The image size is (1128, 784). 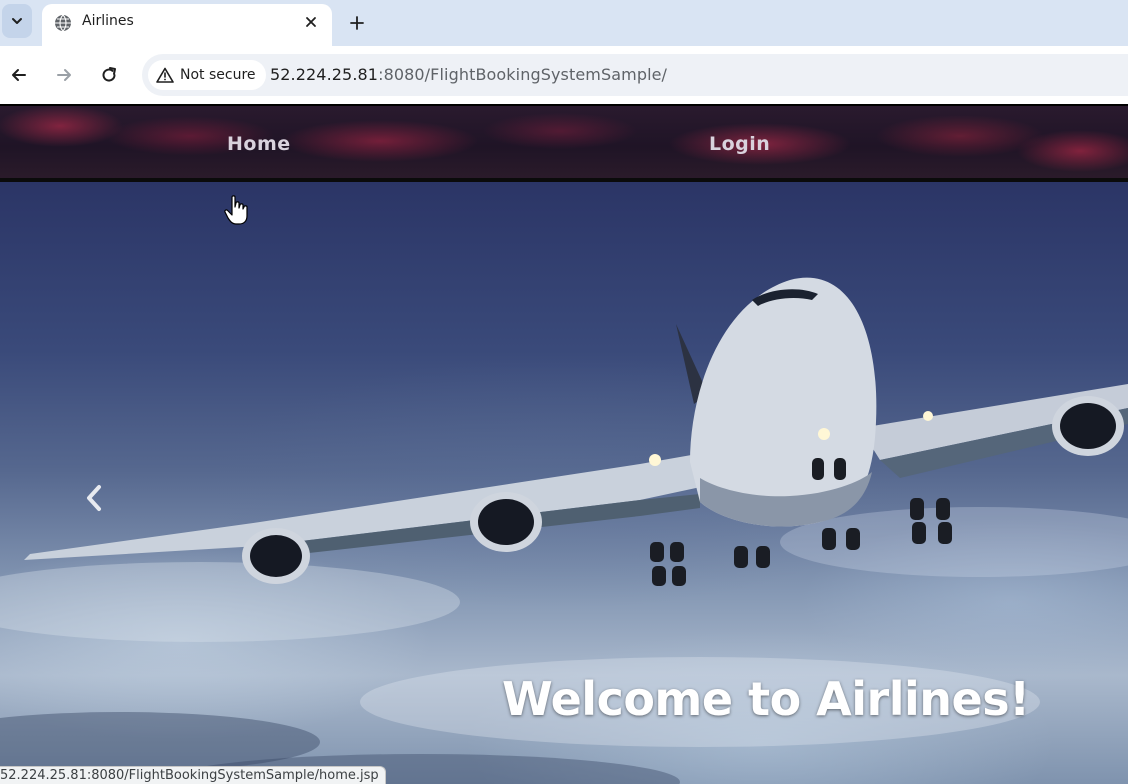 I want to click on tab-title: Airlines, so click(x=108, y=21).